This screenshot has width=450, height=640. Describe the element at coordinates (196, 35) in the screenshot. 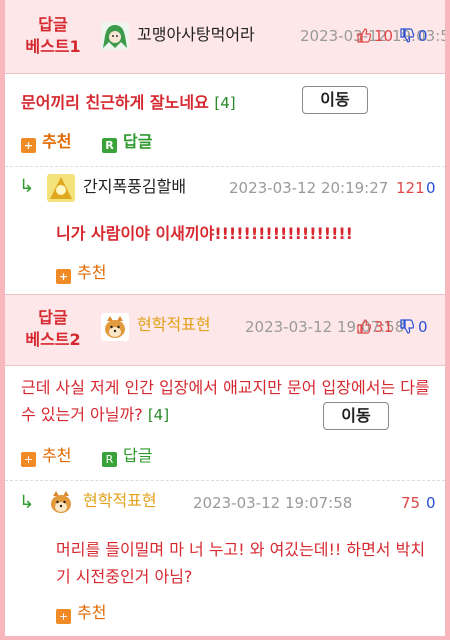

I see `comment-author: 꼬맹아사탕먹어라` at that location.